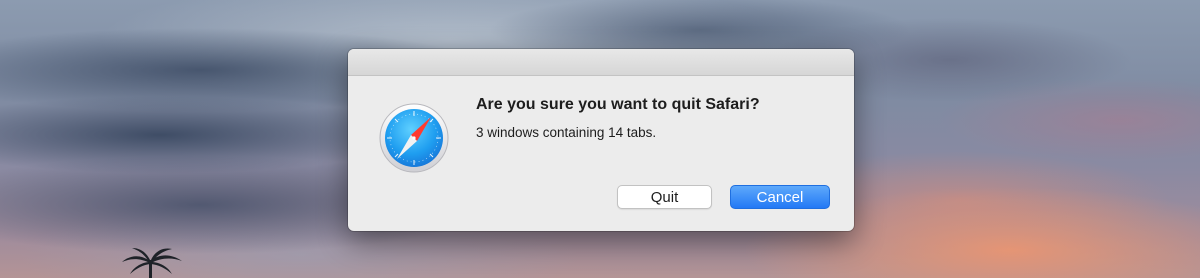 The image size is (1200, 278). Describe the element at coordinates (601, 62) in the screenshot. I see `dialog-titlebar` at that location.